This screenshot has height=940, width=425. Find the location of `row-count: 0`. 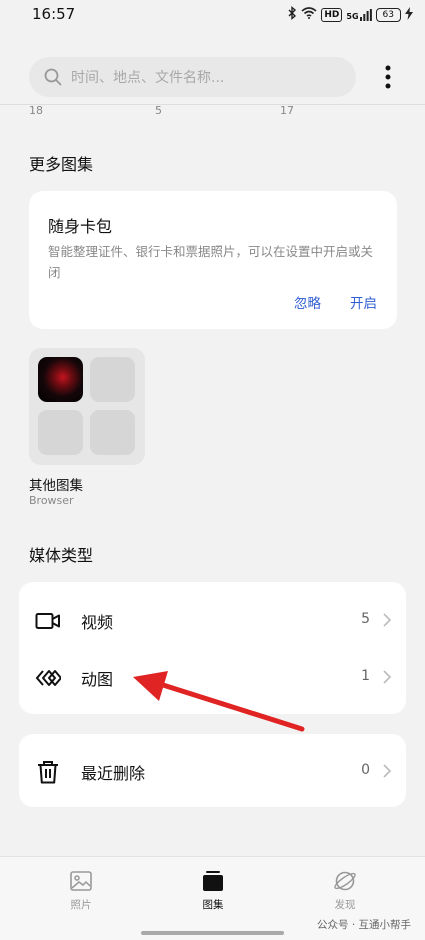

row-count: 0 is located at coordinates (365, 770).